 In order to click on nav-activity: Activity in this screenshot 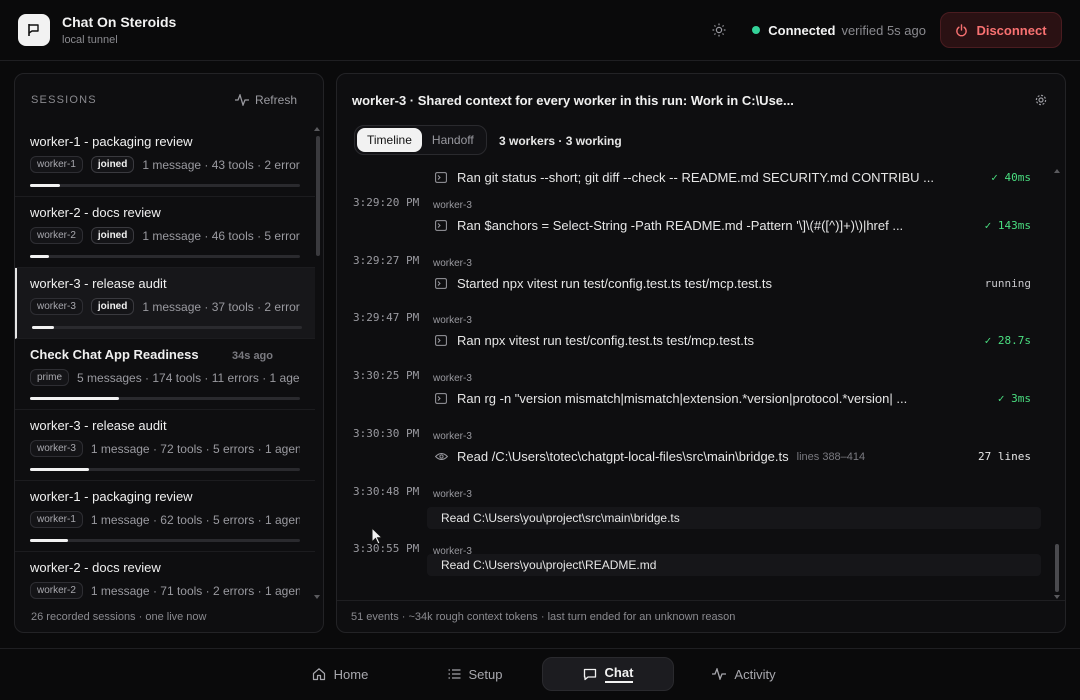, I will do `click(744, 674)`.